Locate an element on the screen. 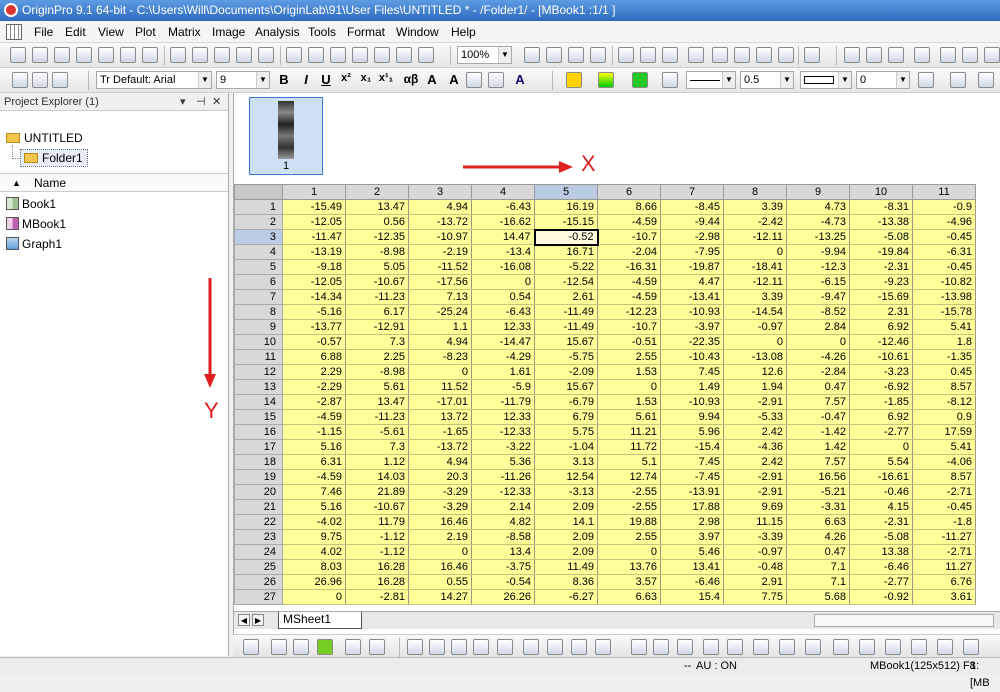 This screenshot has height=692, width=1000. matrix-cell: -2.42 is located at coordinates (755, 222).